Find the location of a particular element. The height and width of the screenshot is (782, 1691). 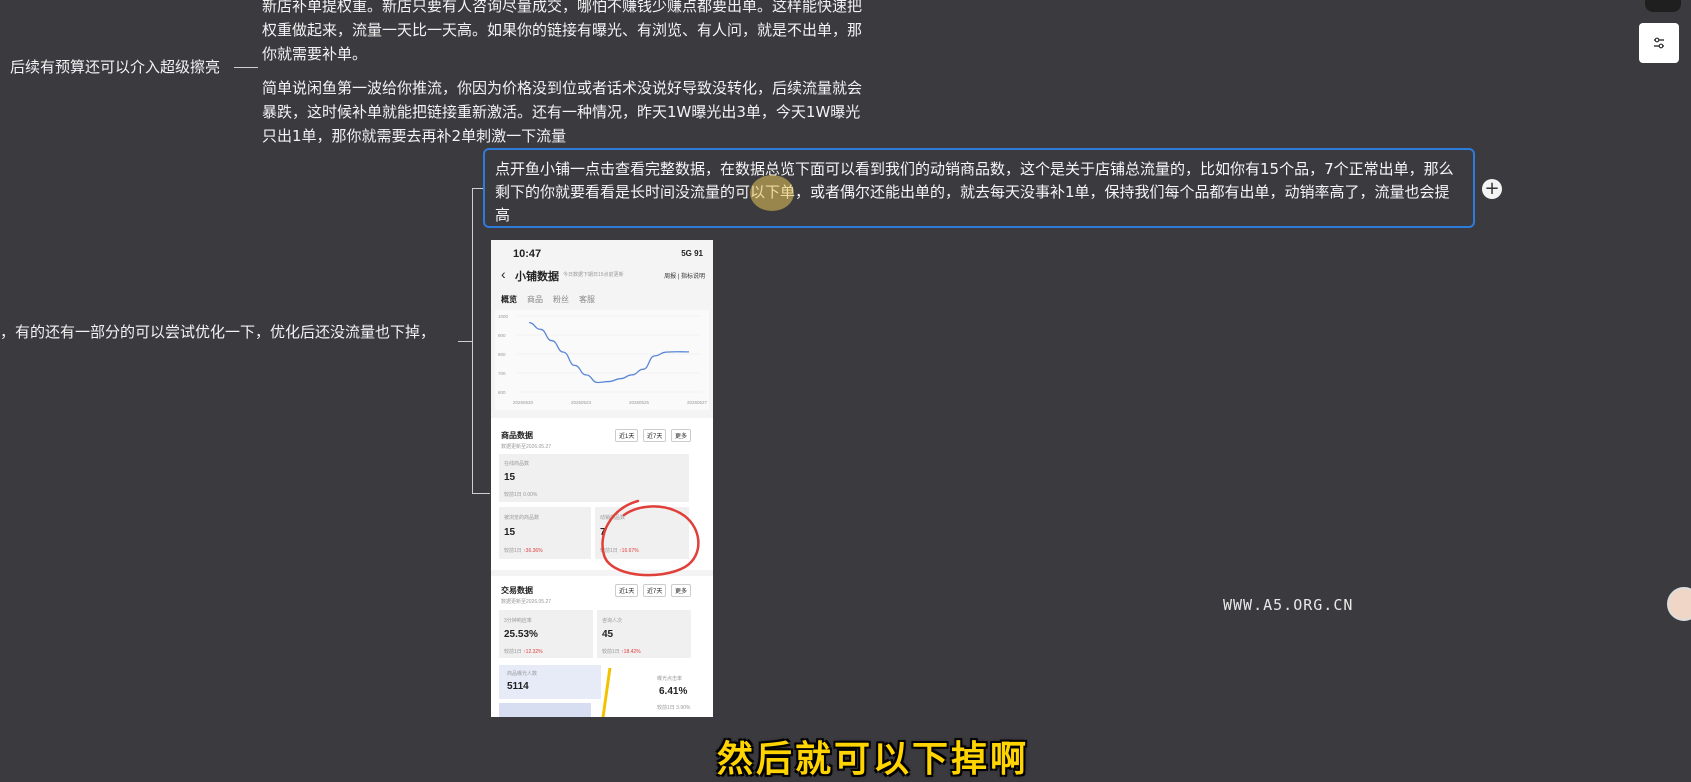

paragraph-line: 简单说闲鱼第一波给你推流，你因为价格没到位或者话术没说好导致没转化，后续流量就会 is located at coordinates (562, 88).